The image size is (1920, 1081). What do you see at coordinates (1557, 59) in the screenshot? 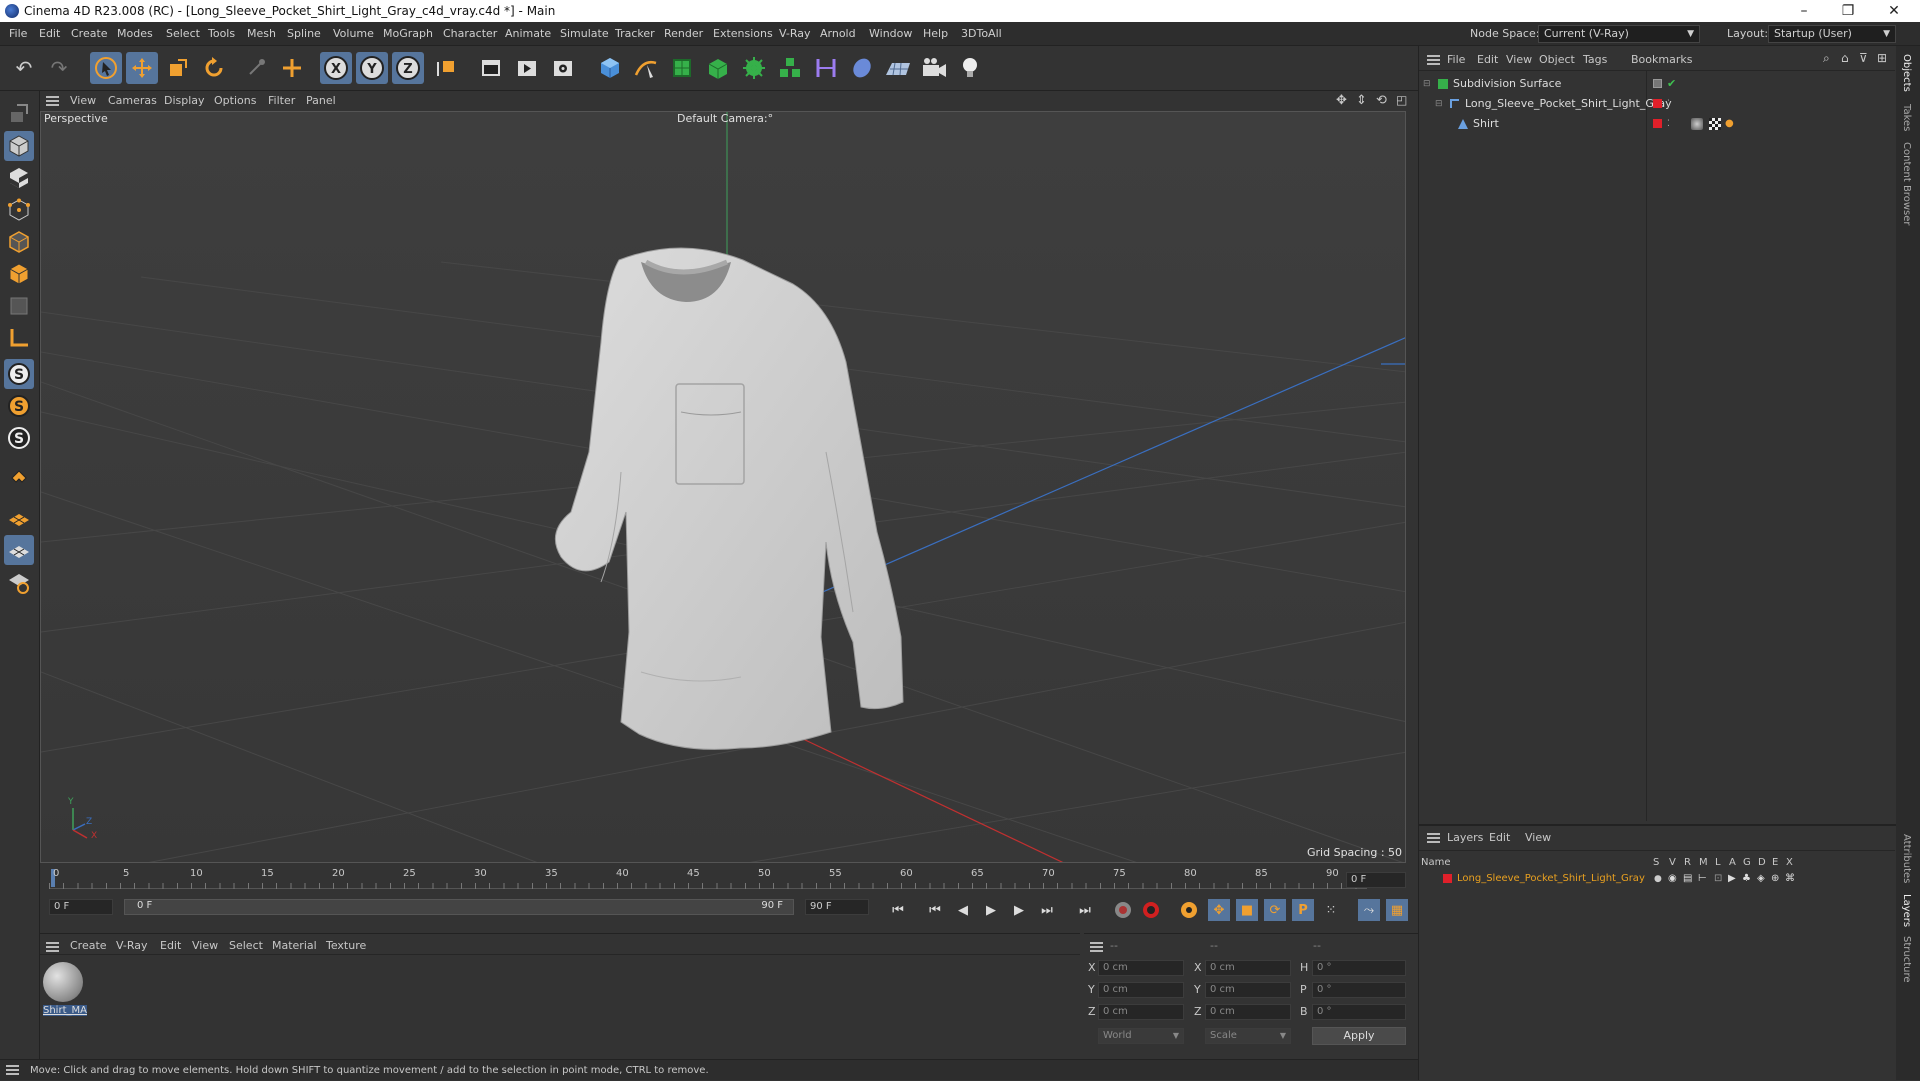
I see `objects-menu-object: Object` at bounding box center [1557, 59].